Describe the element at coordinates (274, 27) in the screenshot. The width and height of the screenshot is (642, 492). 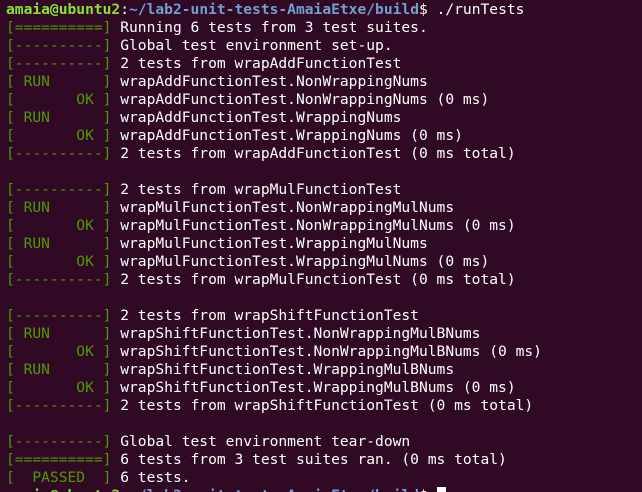
I see `test-message: Running 6 tests from 3 test suites.` at that location.